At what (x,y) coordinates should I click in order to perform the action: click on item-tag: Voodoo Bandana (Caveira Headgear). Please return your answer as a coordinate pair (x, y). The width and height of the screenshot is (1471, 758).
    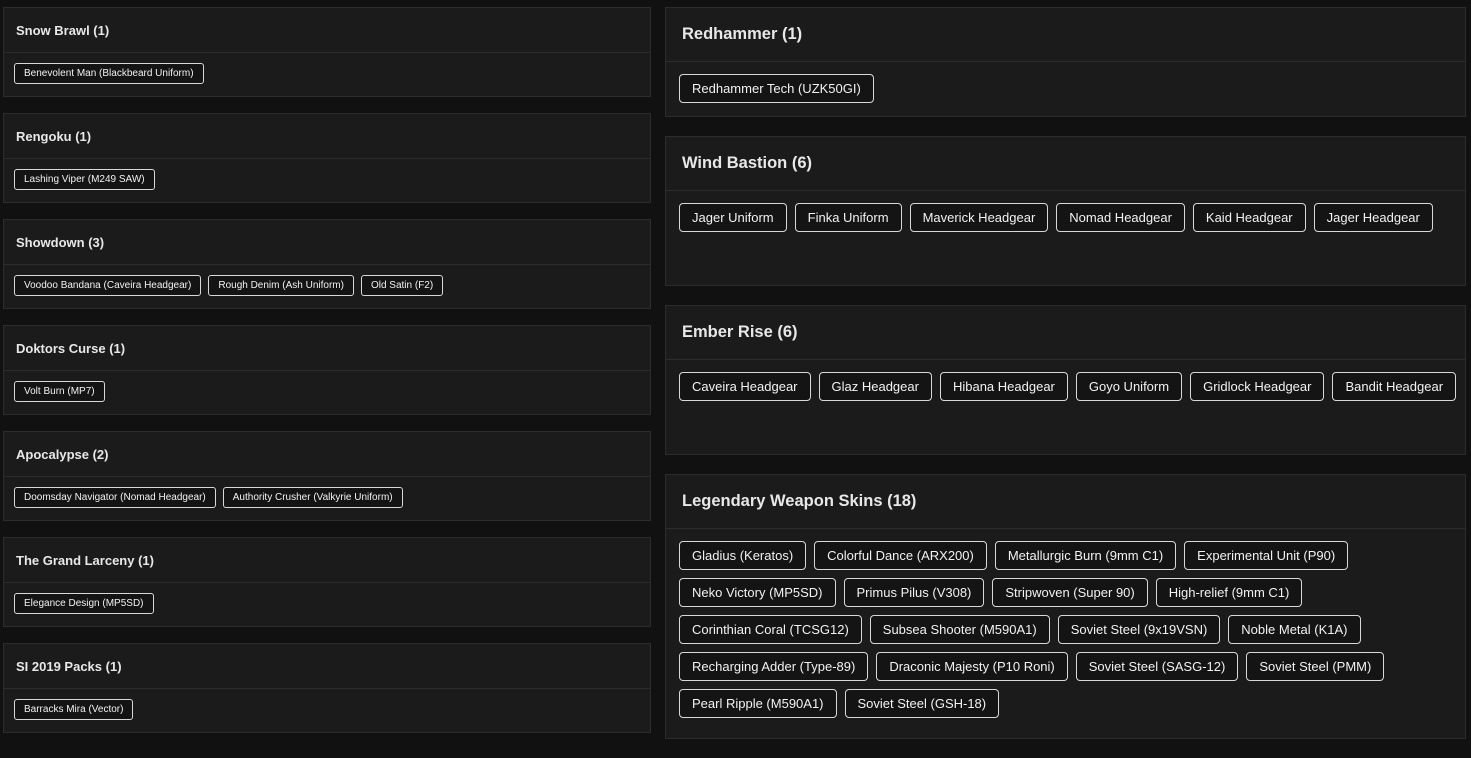
    Looking at the image, I should click on (108, 285).